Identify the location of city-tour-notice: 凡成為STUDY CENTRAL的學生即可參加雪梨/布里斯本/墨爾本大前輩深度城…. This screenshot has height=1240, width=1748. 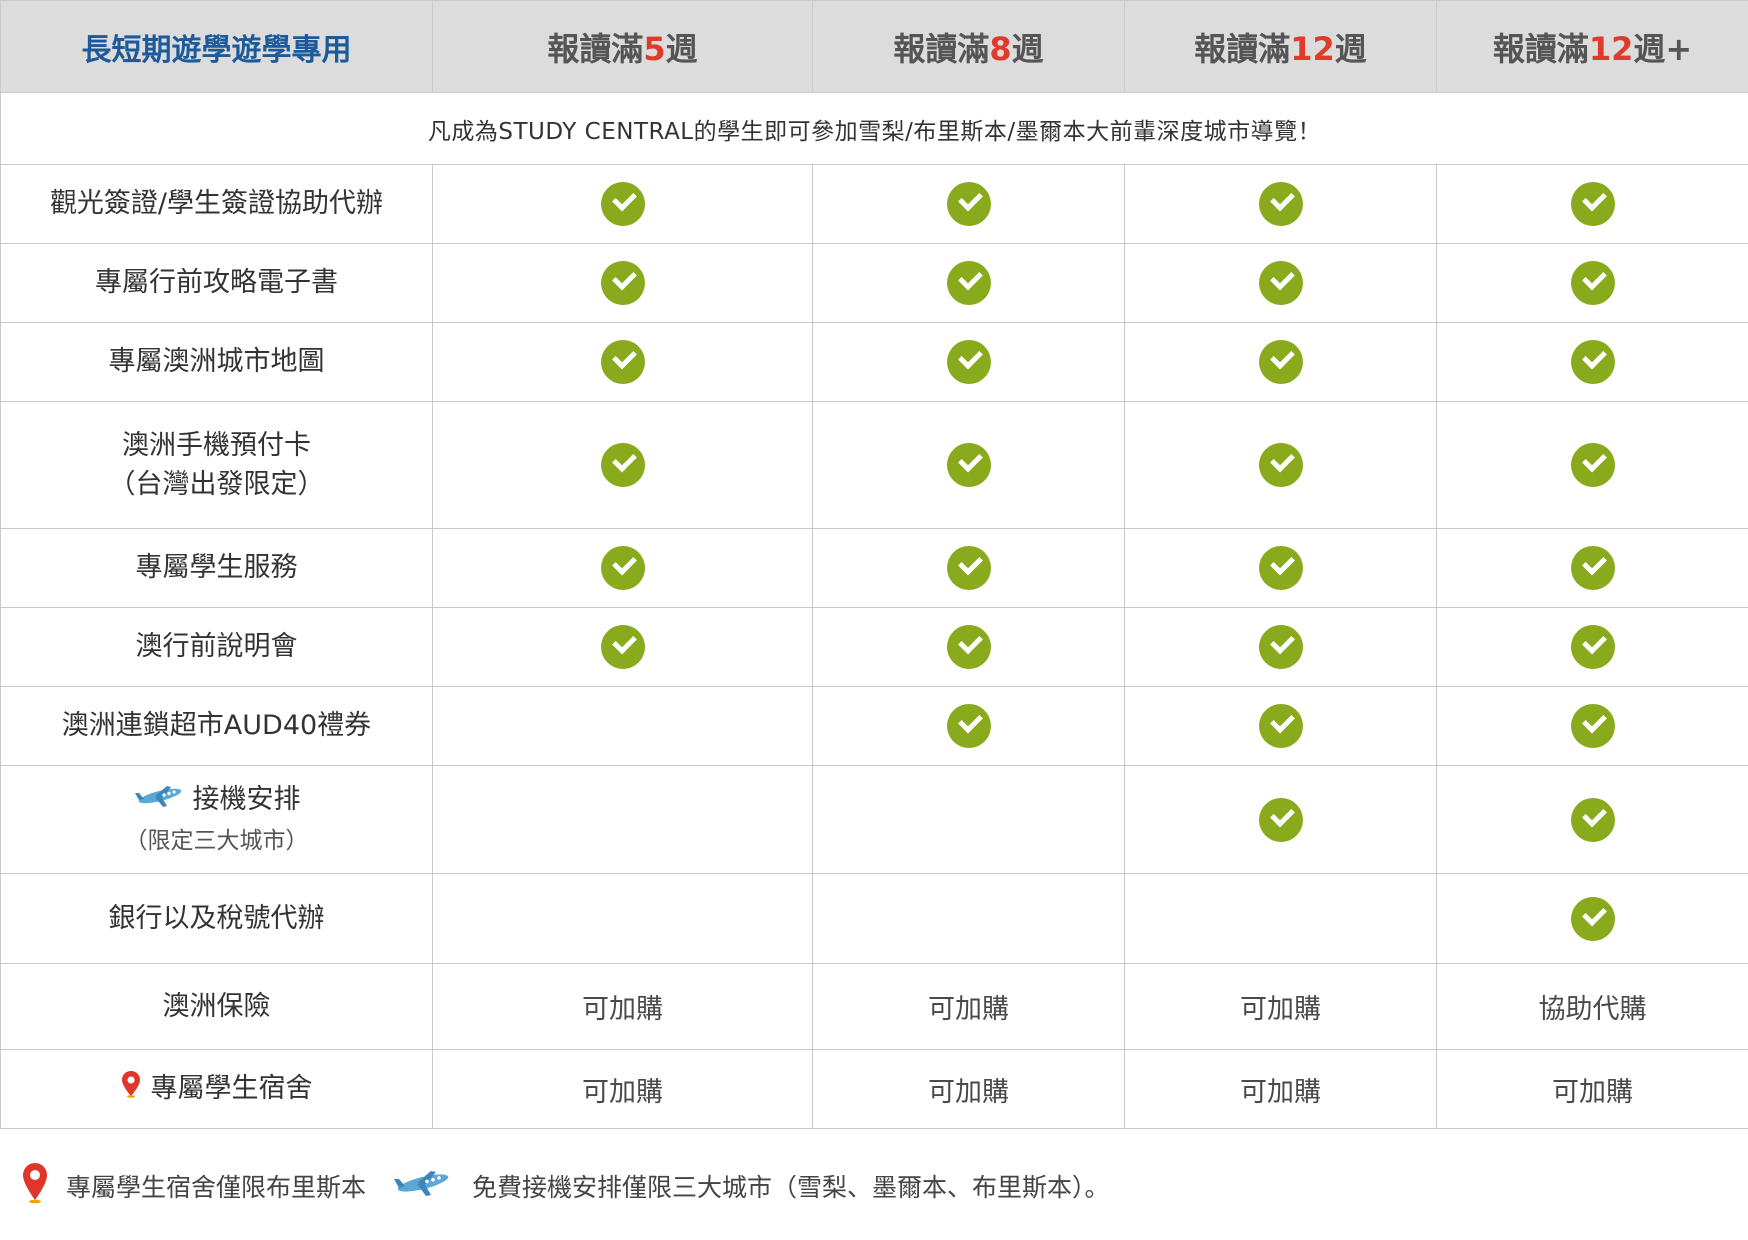
(874, 128).